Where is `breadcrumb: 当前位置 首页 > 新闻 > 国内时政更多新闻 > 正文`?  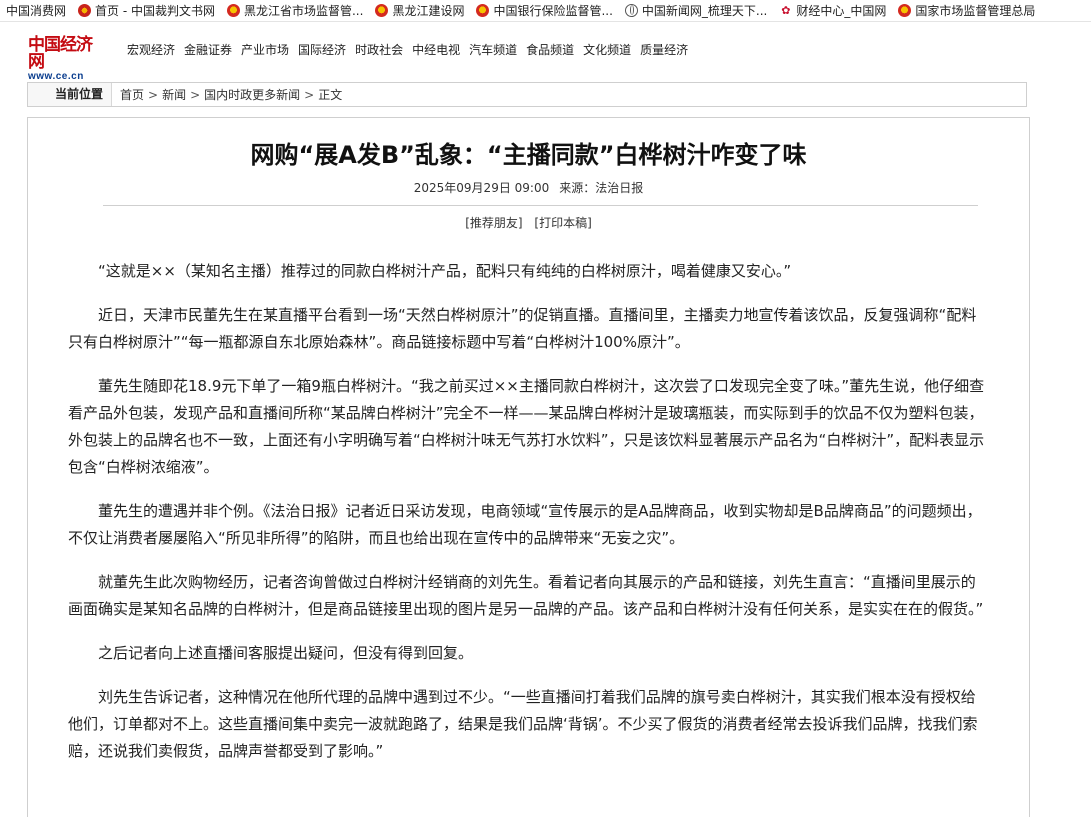 breadcrumb: 当前位置 首页 > 新闻 > 国内时政更多新闻 > 正文 is located at coordinates (527, 94).